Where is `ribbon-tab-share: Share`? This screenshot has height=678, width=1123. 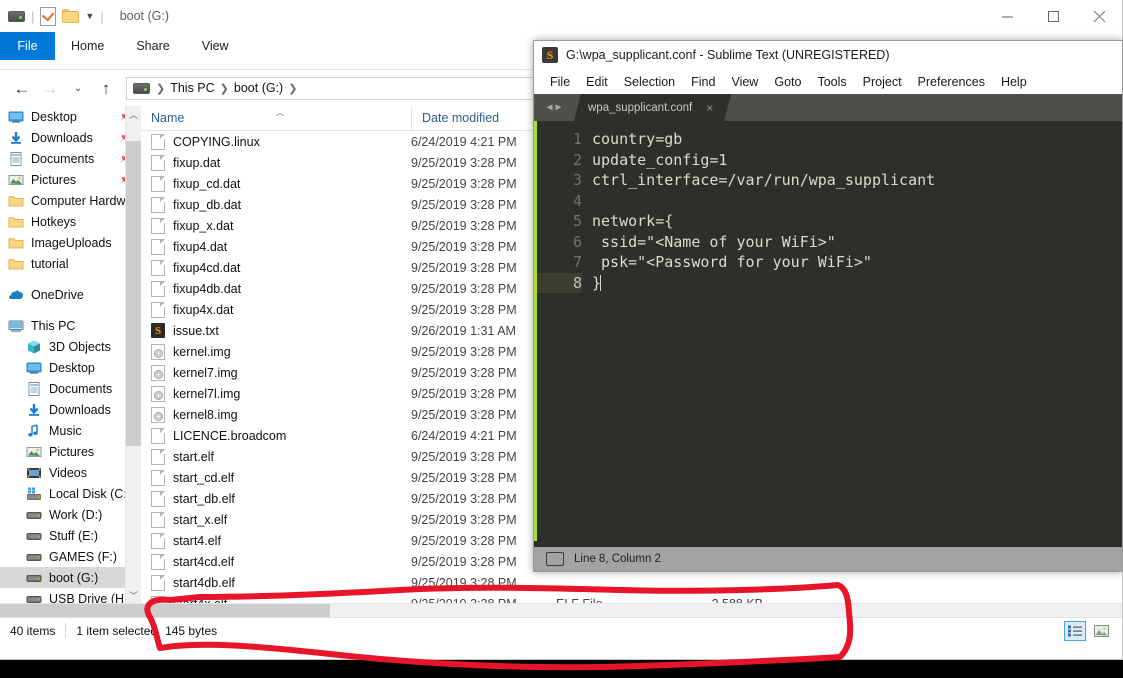
ribbon-tab-share: Share is located at coordinates (152, 46).